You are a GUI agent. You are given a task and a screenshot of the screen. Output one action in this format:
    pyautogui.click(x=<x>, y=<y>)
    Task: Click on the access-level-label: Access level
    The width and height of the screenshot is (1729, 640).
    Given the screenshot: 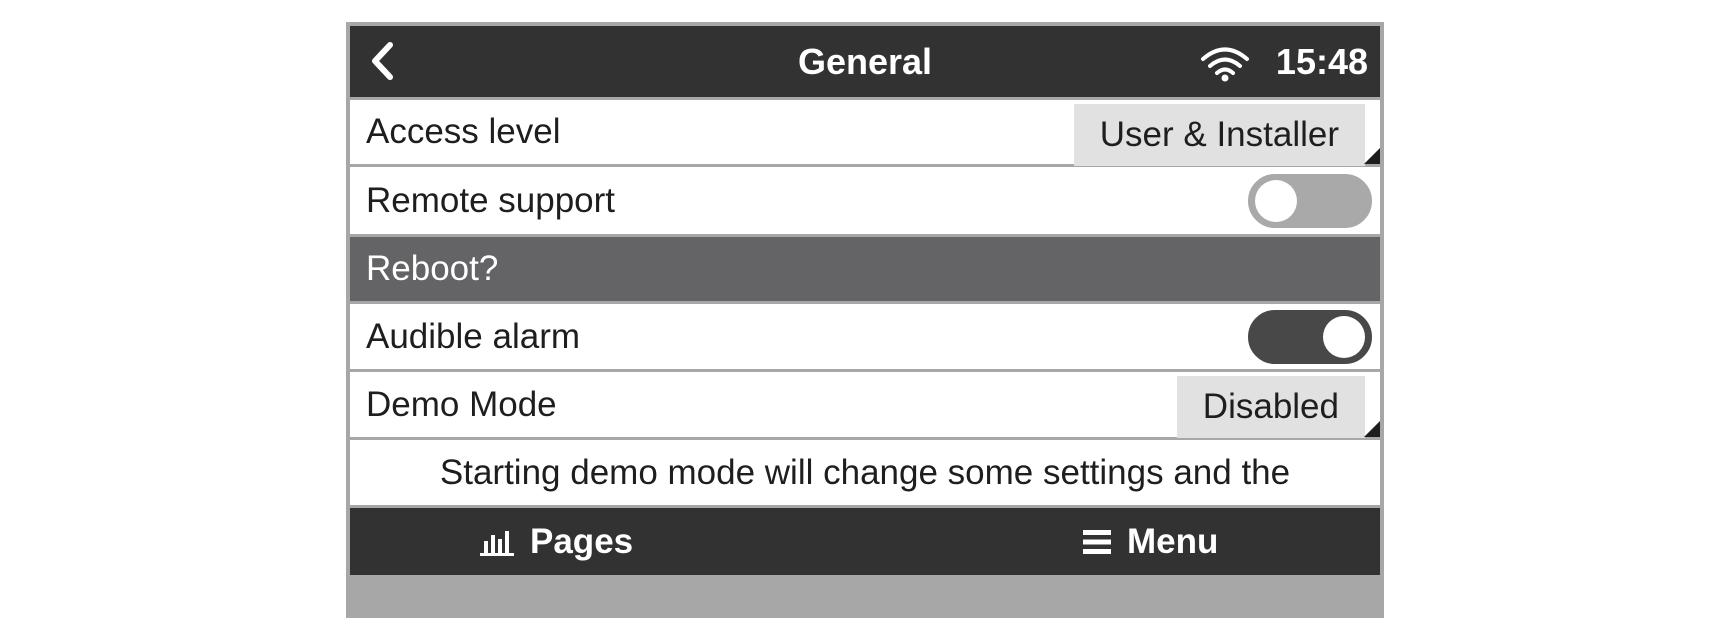 What is the action you would take?
    pyautogui.click(x=463, y=131)
    